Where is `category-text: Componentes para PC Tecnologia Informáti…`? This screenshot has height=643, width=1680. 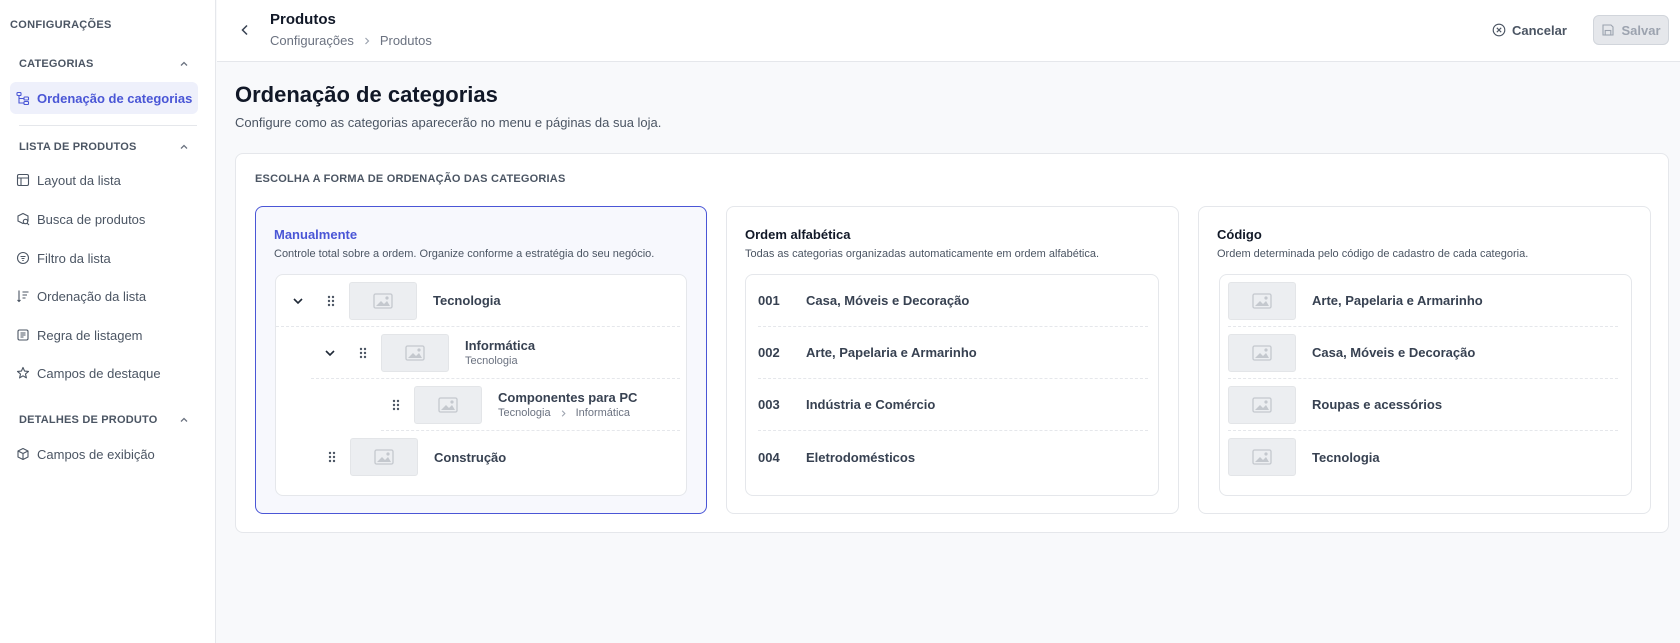
category-text: Componentes para PC Tecnologia Informáti… is located at coordinates (567, 404).